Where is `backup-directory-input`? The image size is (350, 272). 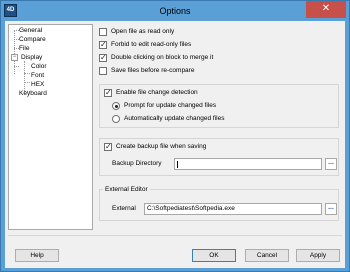 backup-directory-input is located at coordinates (248, 164).